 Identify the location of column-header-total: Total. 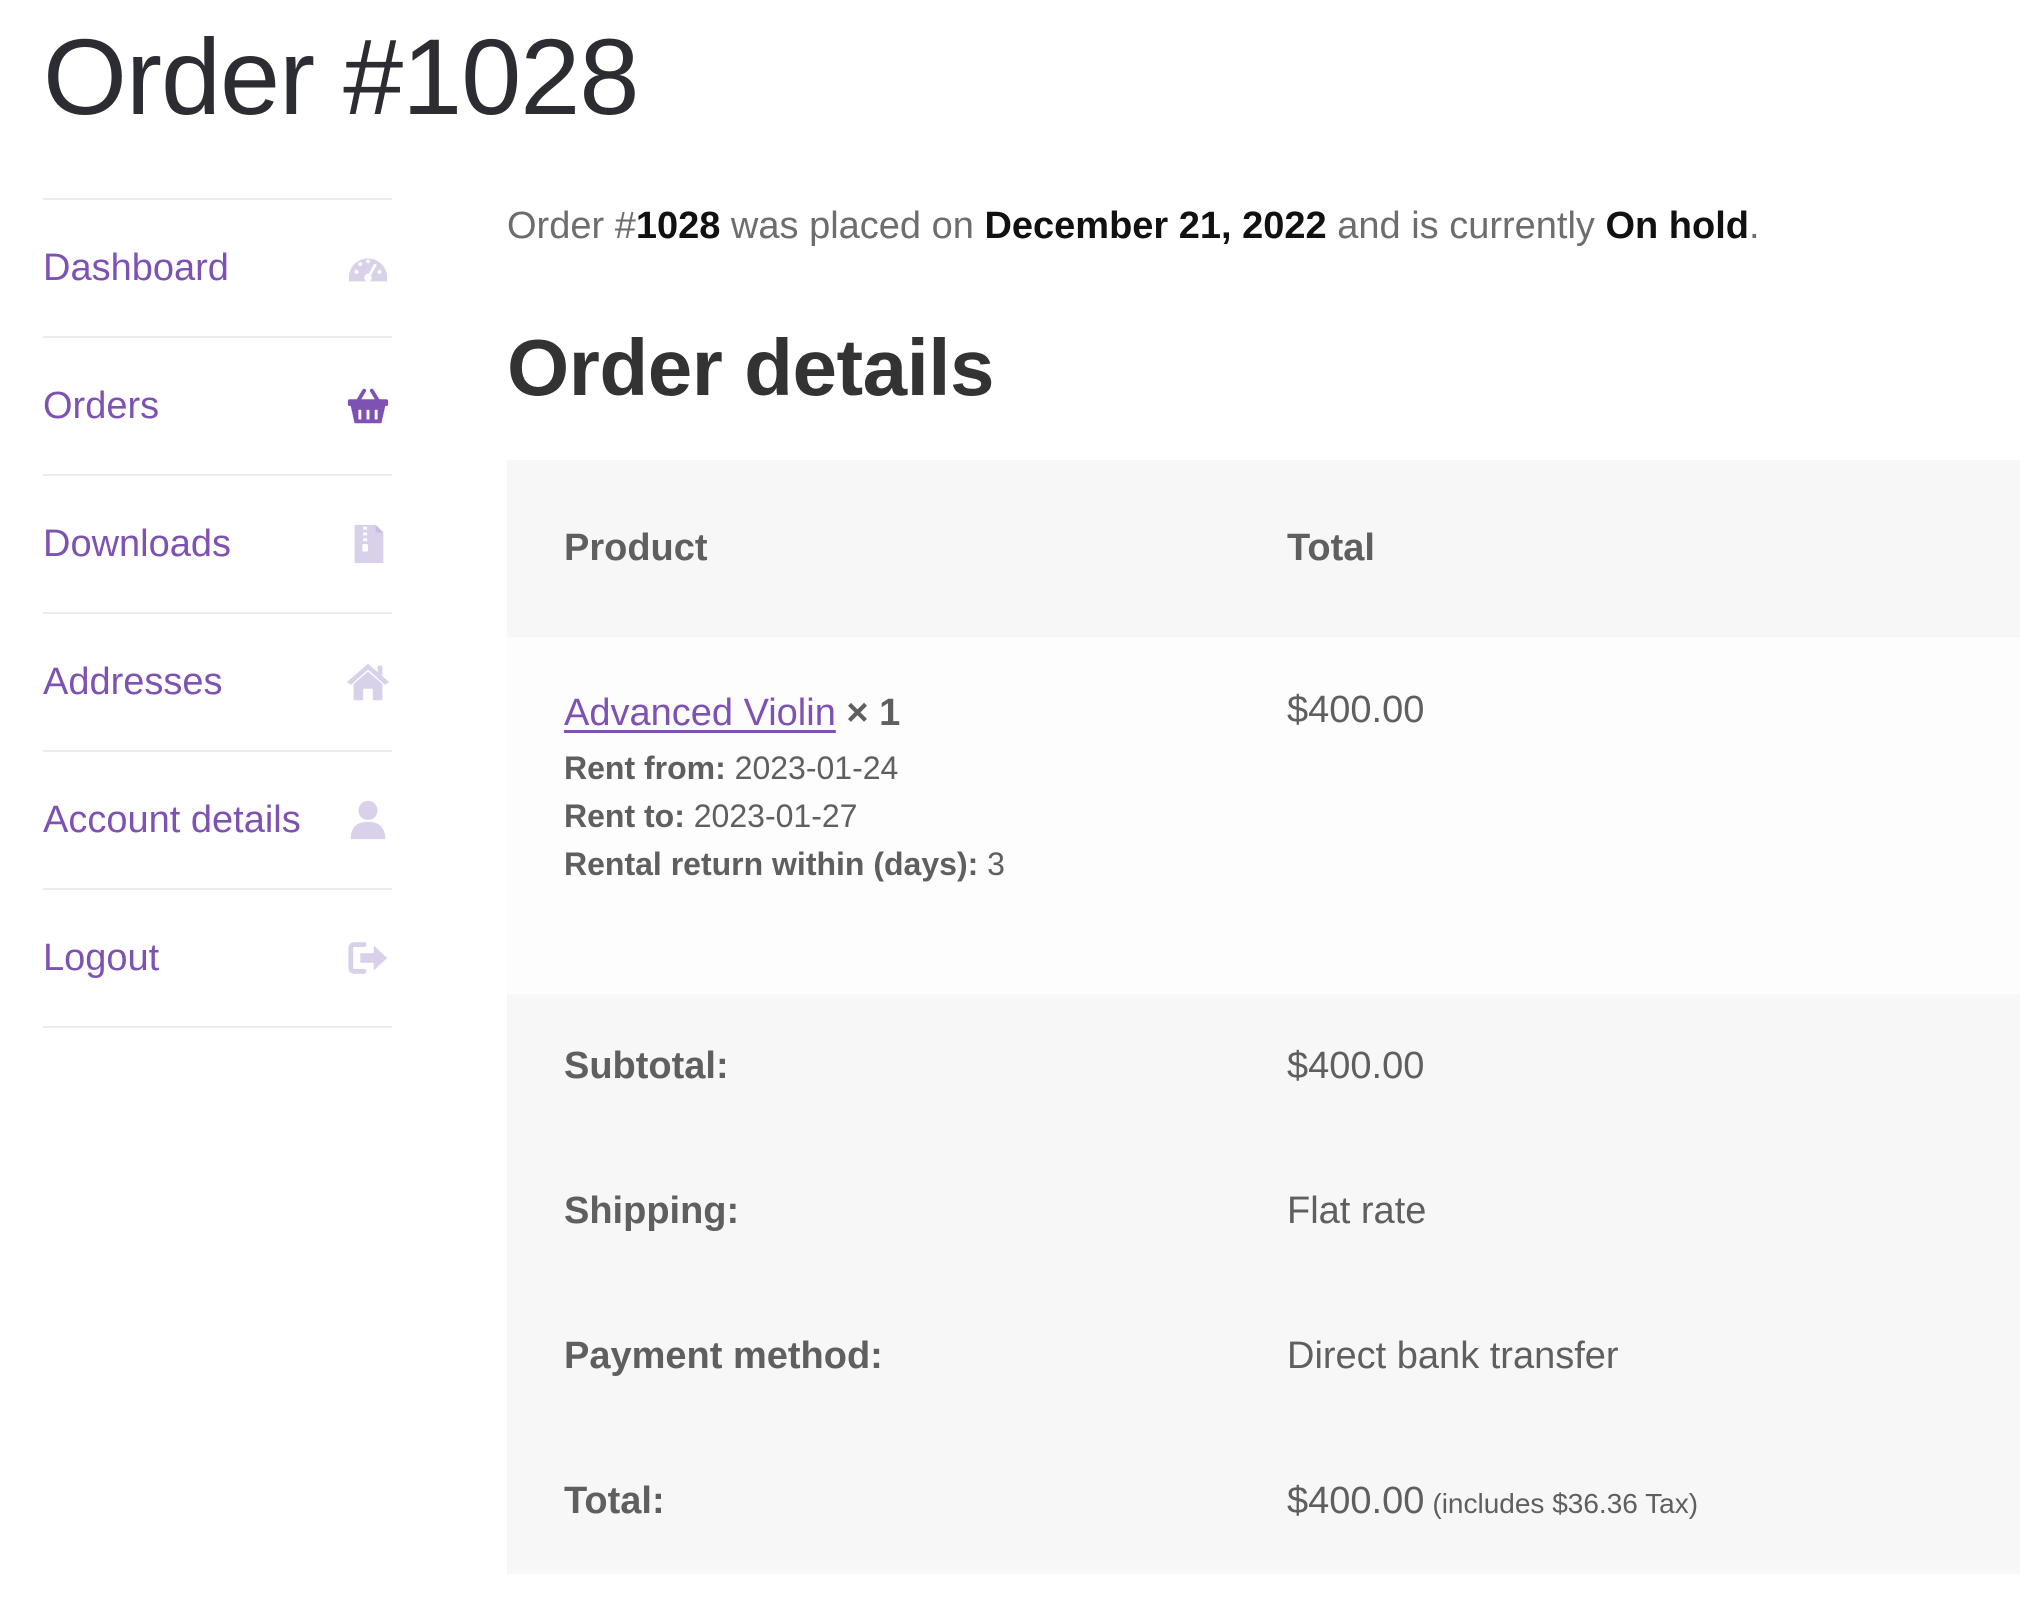
(1331, 548).